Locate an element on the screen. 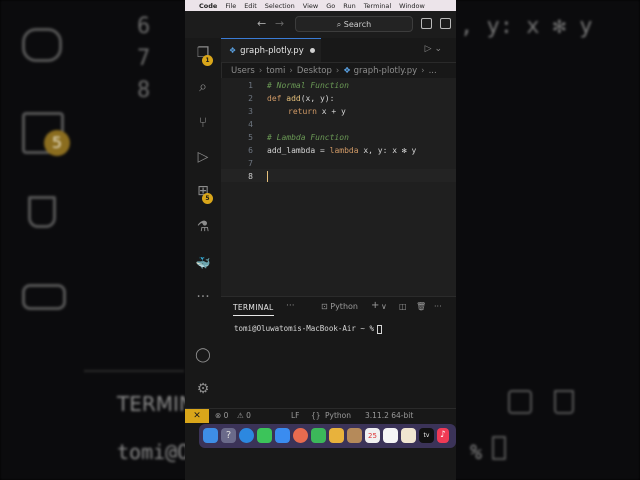 Image resolution: width=640 pixels, height=480 pixels. code-line-1: # Normal Function is located at coordinates (308, 85).